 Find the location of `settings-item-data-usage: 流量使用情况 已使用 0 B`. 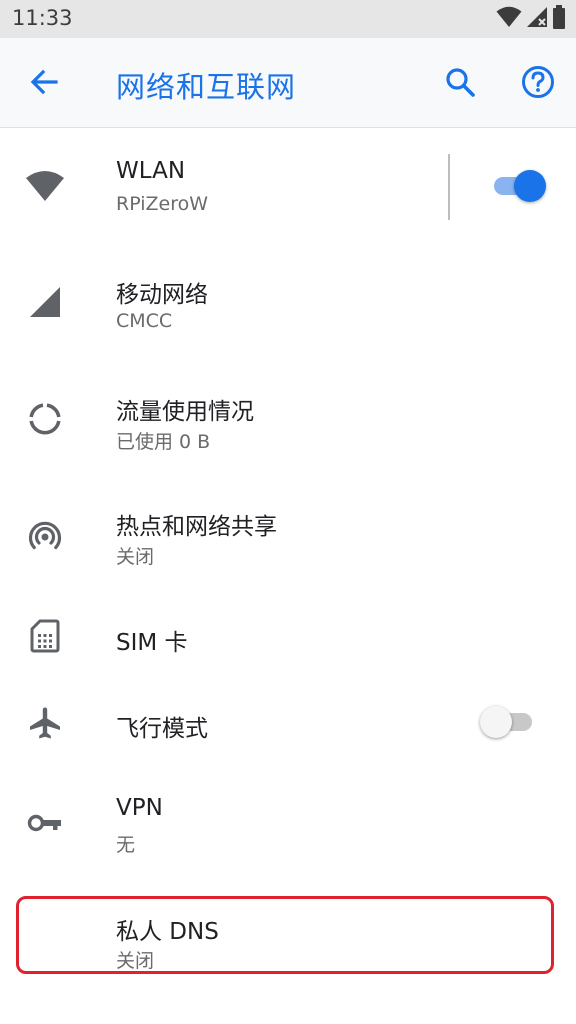

settings-item-data-usage: 流量使用情况 已使用 0 B is located at coordinates (288, 420).